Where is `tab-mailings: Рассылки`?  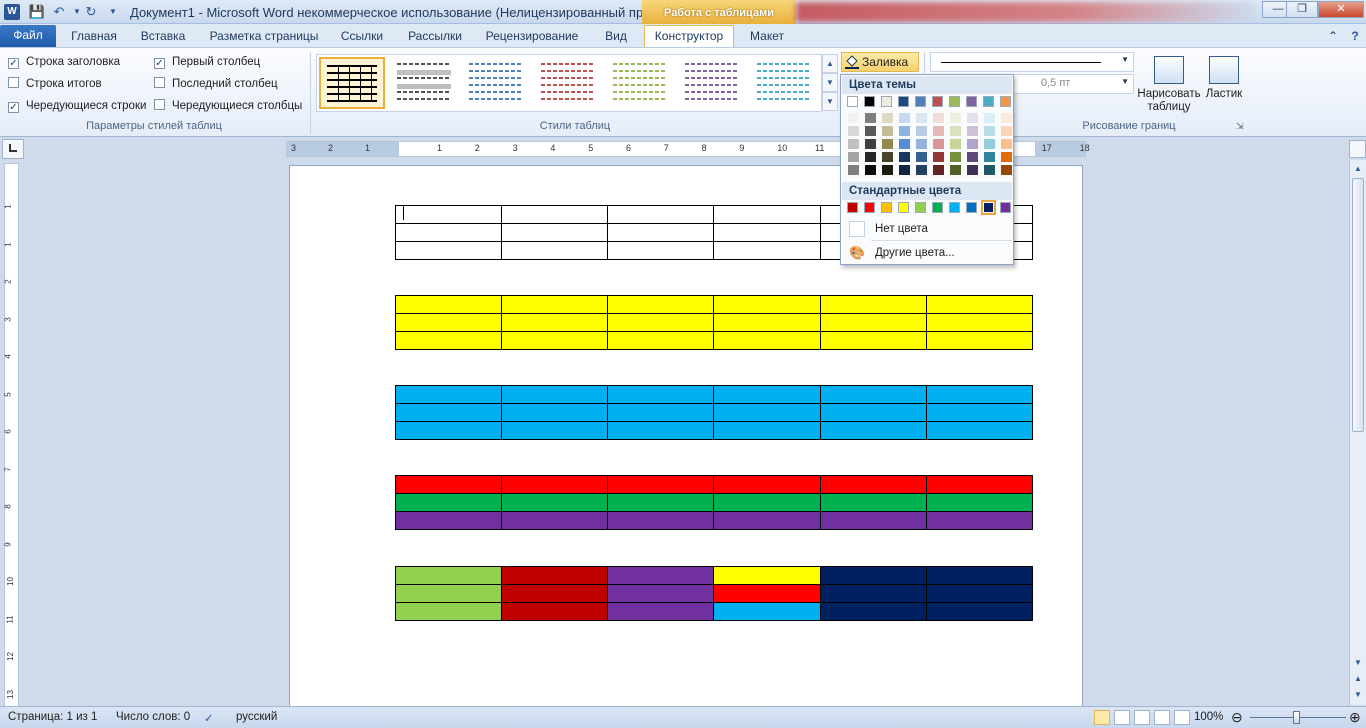
tab-mailings: Рассылки is located at coordinates (435, 36).